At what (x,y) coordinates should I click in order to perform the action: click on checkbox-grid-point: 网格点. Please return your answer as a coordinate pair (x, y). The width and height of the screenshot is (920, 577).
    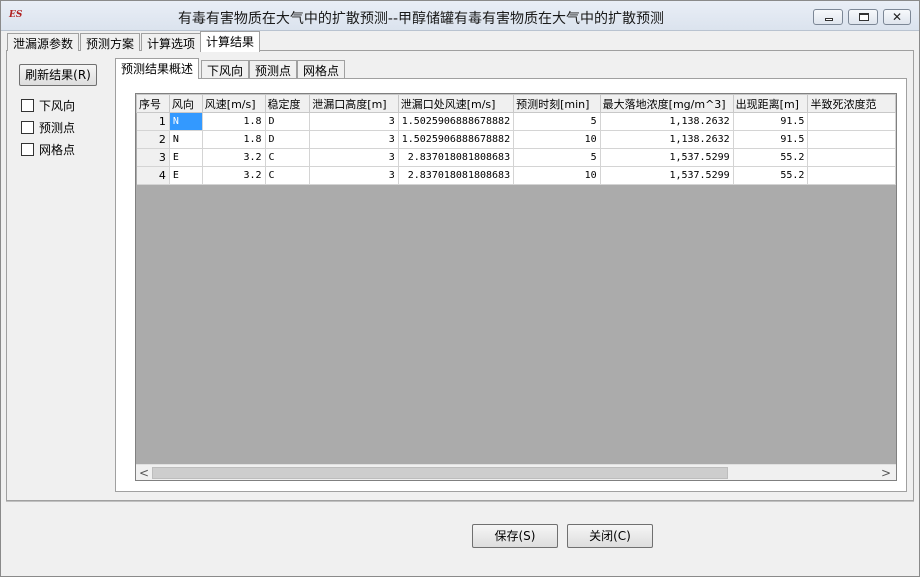
    Looking at the image, I should click on (48, 149).